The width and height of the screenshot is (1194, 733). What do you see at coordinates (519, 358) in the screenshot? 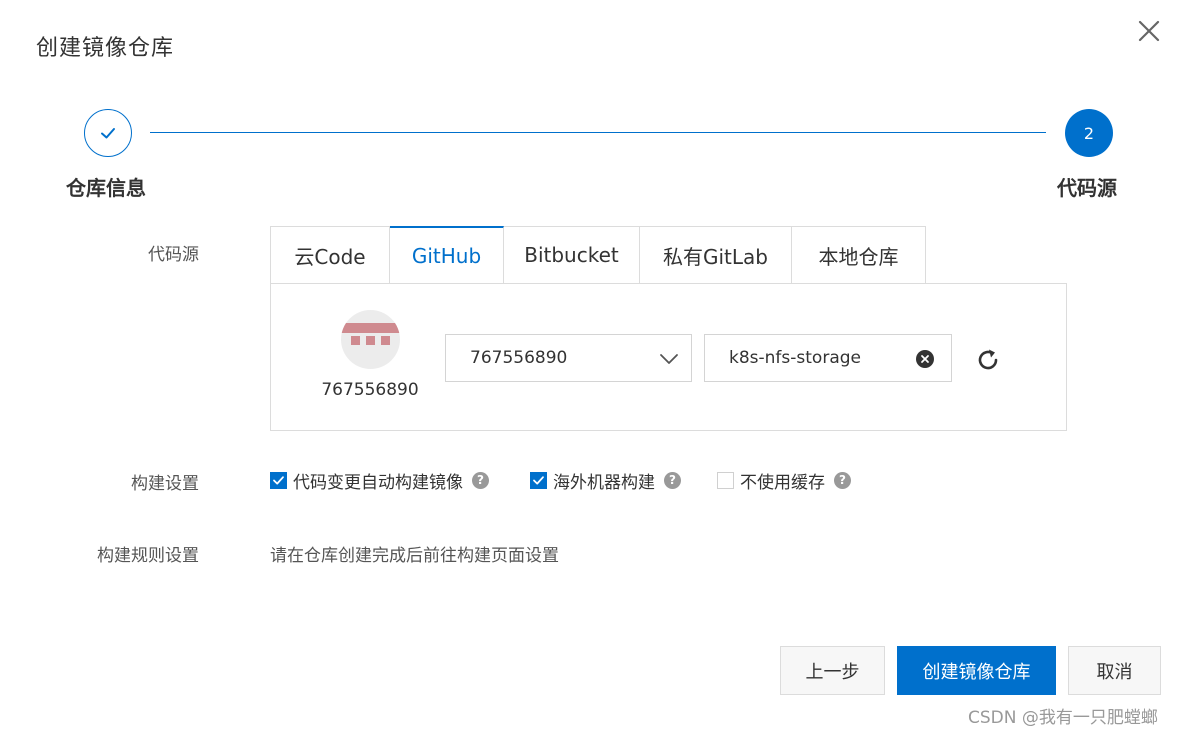
I see `namespace-select-value: 767556890` at bounding box center [519, 358].